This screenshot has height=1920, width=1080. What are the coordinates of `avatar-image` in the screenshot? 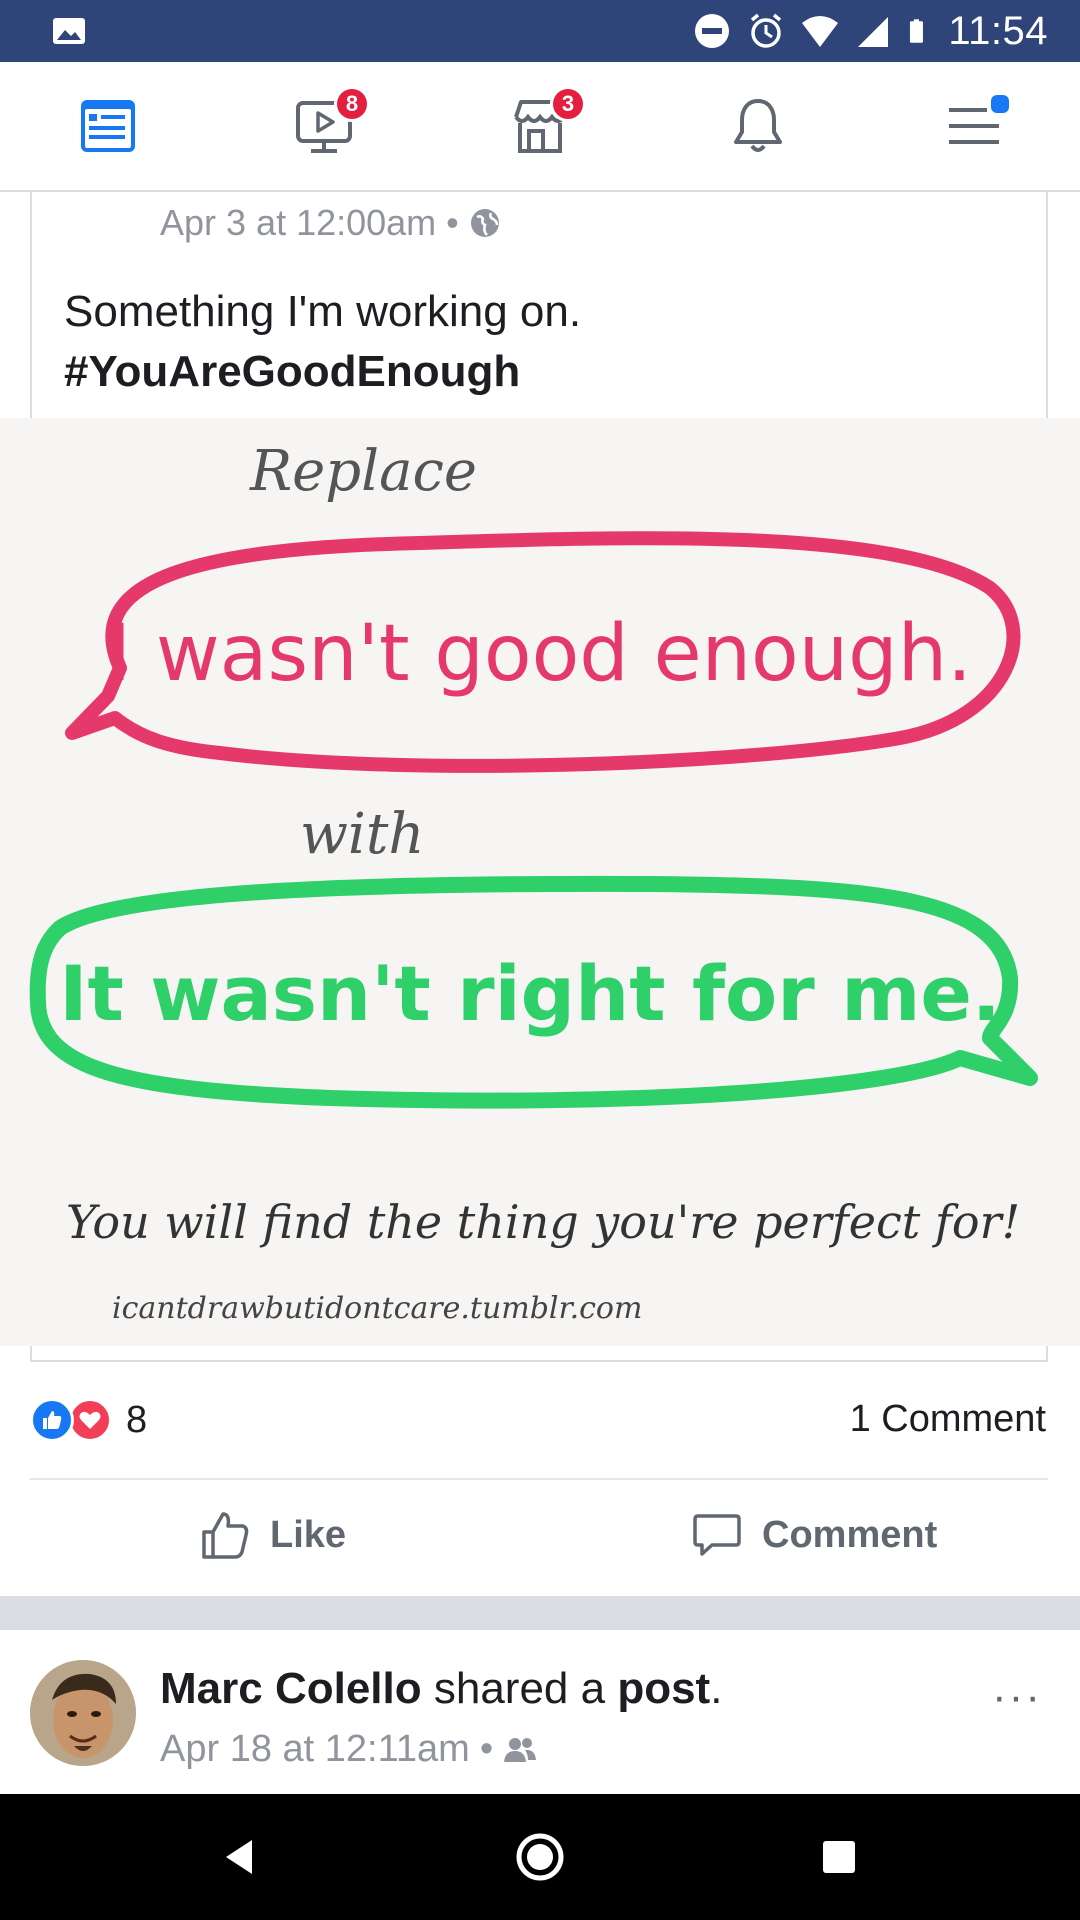 It's located at (83, 1713).